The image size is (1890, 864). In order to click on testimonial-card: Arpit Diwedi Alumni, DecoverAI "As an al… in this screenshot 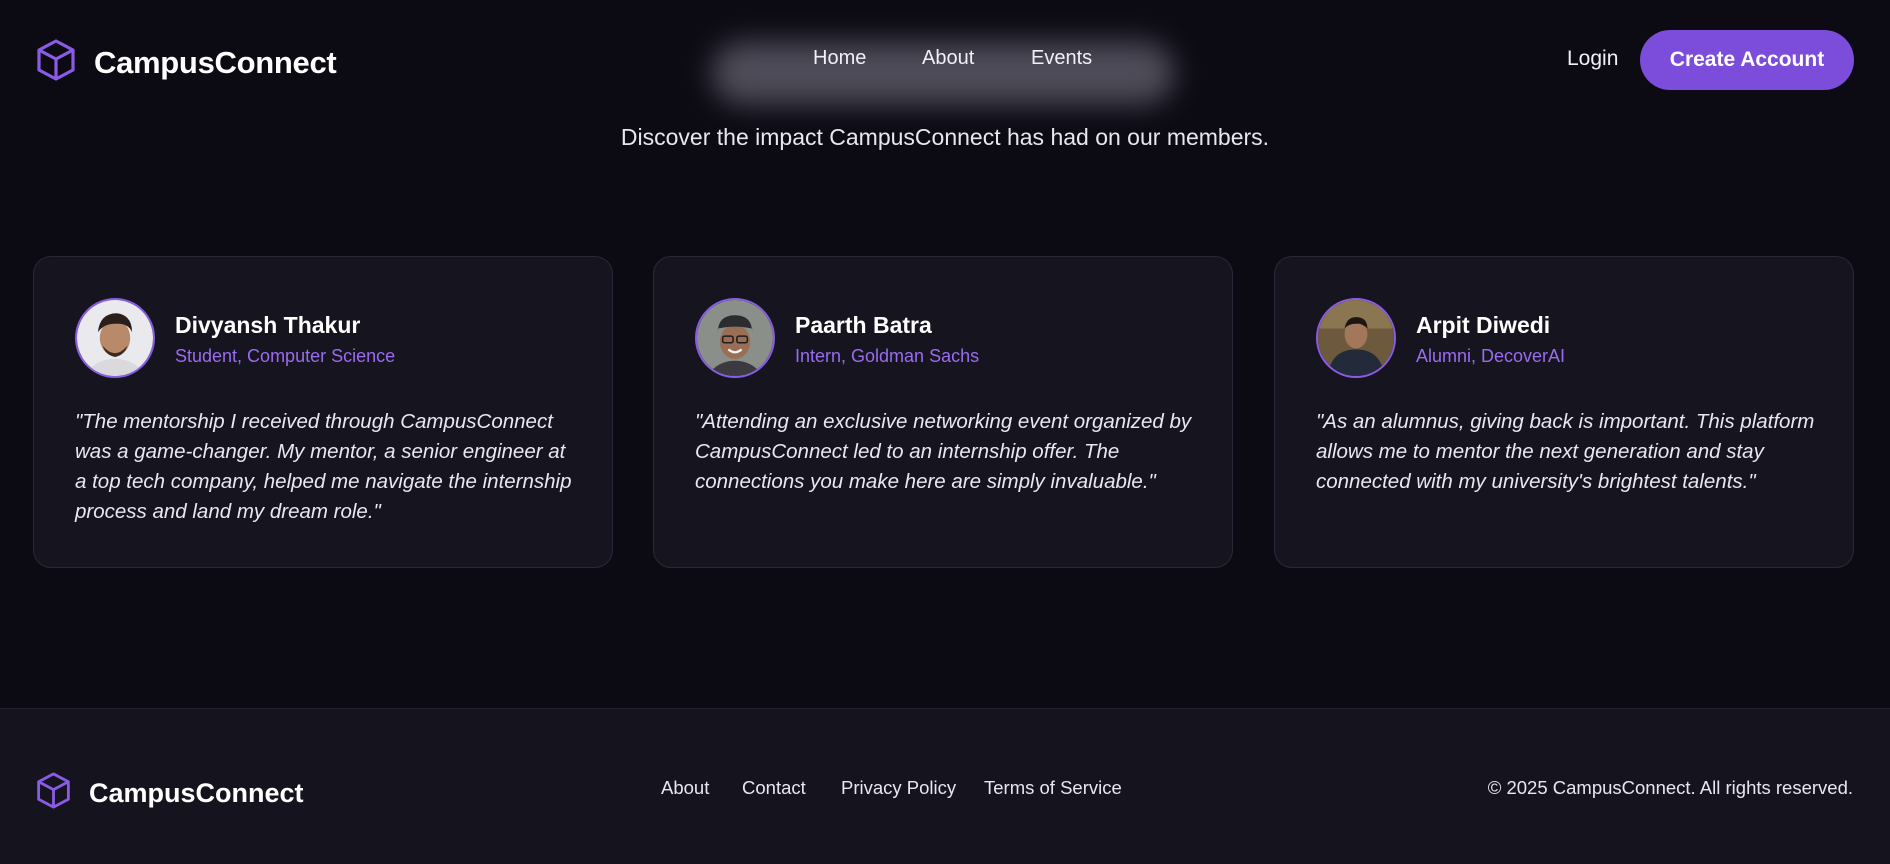, I will do `click(1564, 412)`.